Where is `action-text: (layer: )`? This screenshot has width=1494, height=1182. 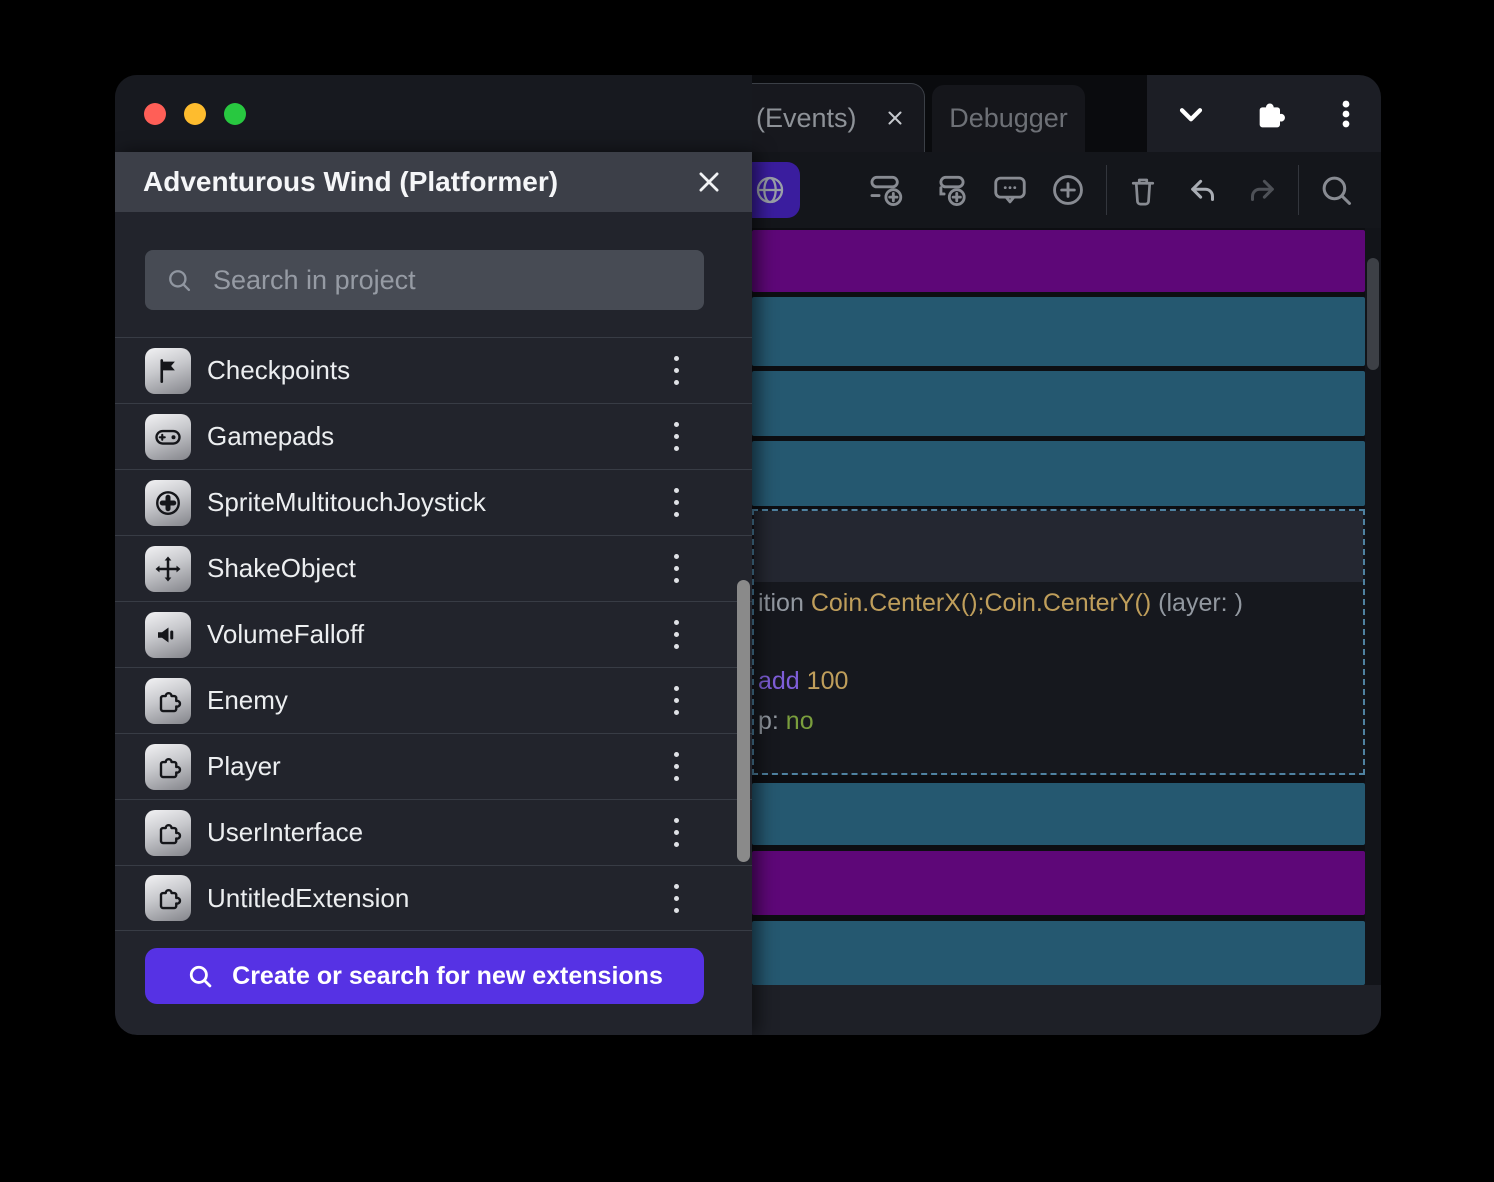 action-text: (layer: ) is located at coordinates (1197, 603).